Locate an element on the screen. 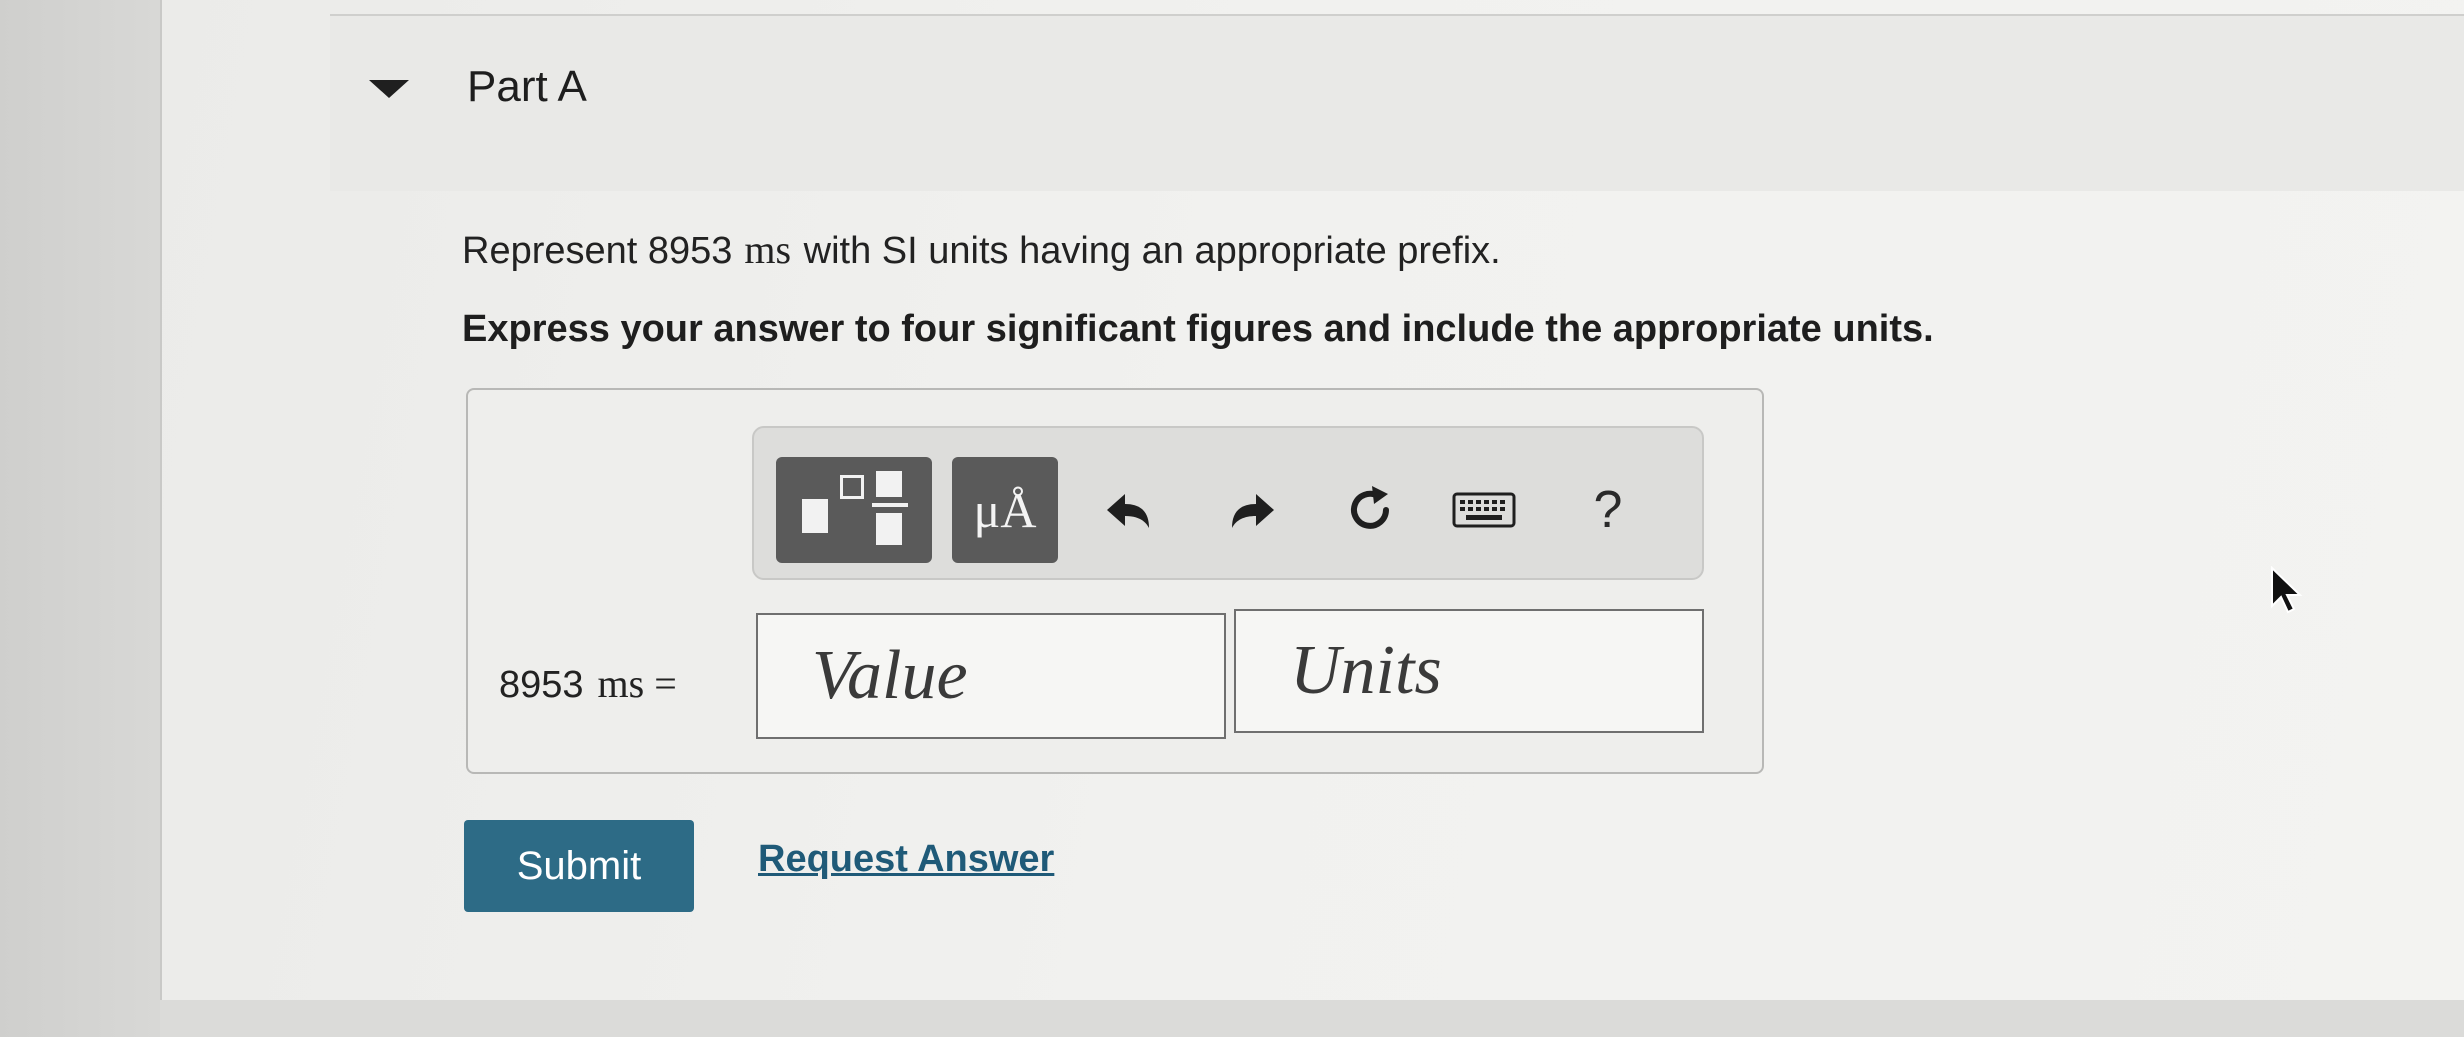 The height and width of the screenshot is (1037, 2464). templates-button is located at coordinates (854, 510).